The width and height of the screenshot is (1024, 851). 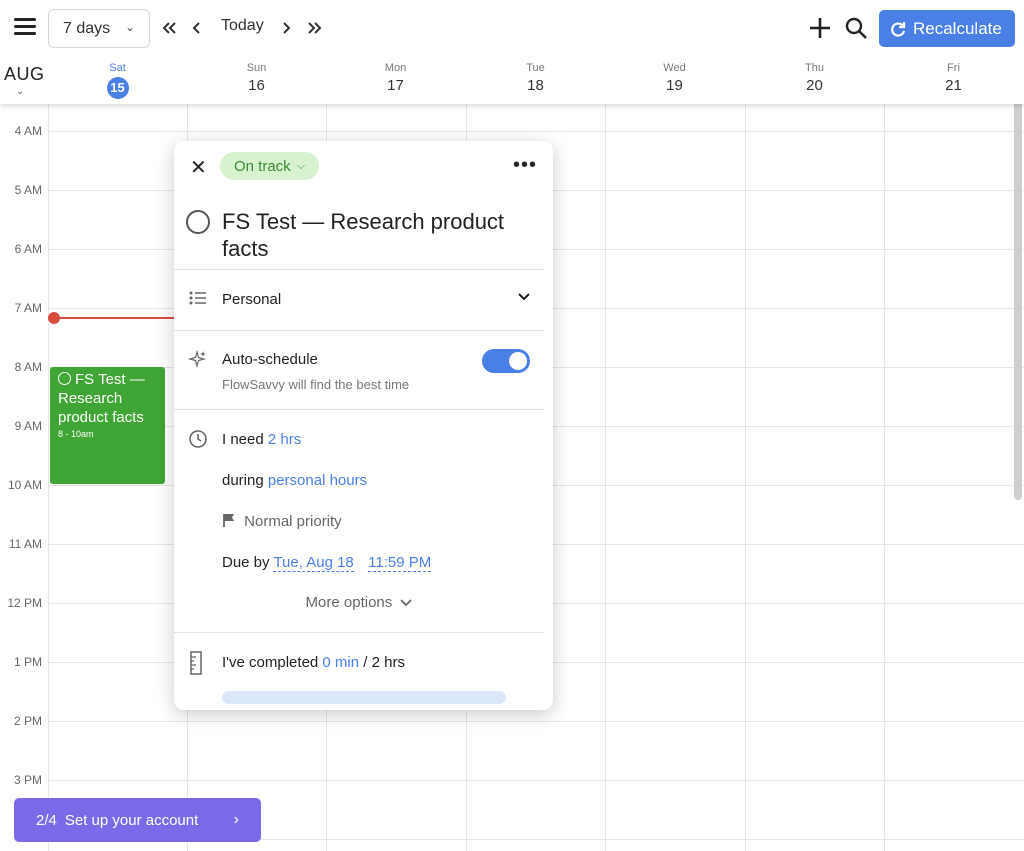 What do you see at coordinates (395, 68) in the screenshot?
I see `day-name: Mon` at bounding box center [395, 68].